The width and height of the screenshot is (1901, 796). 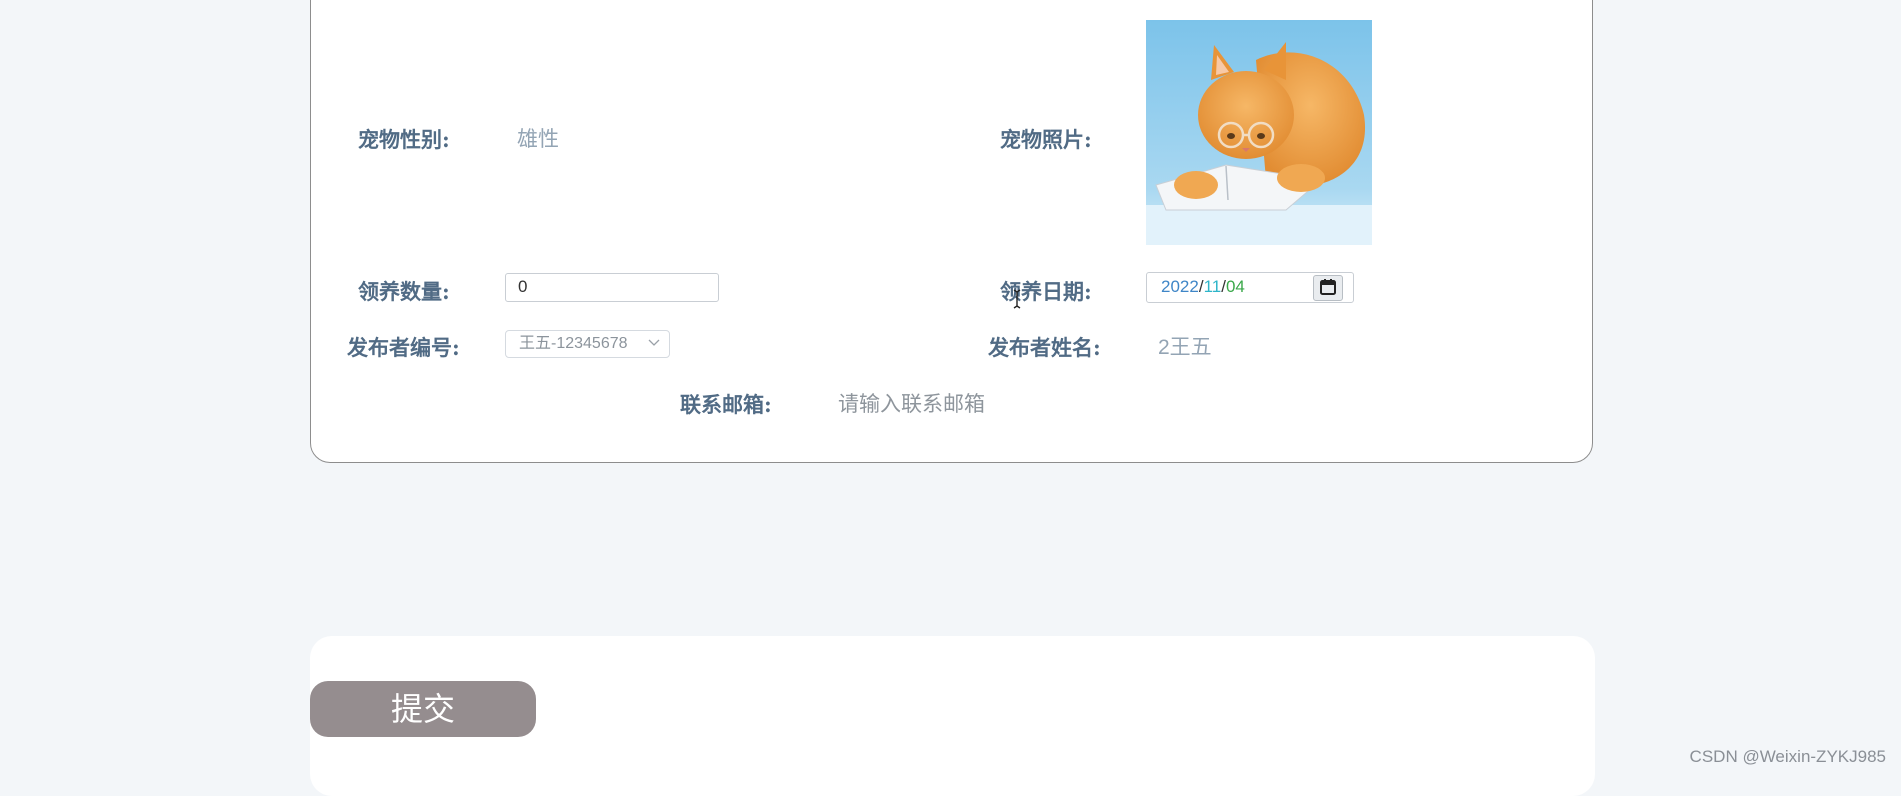 I want to click on pet-gender-value: 雄性, so click(x=538, y=138).